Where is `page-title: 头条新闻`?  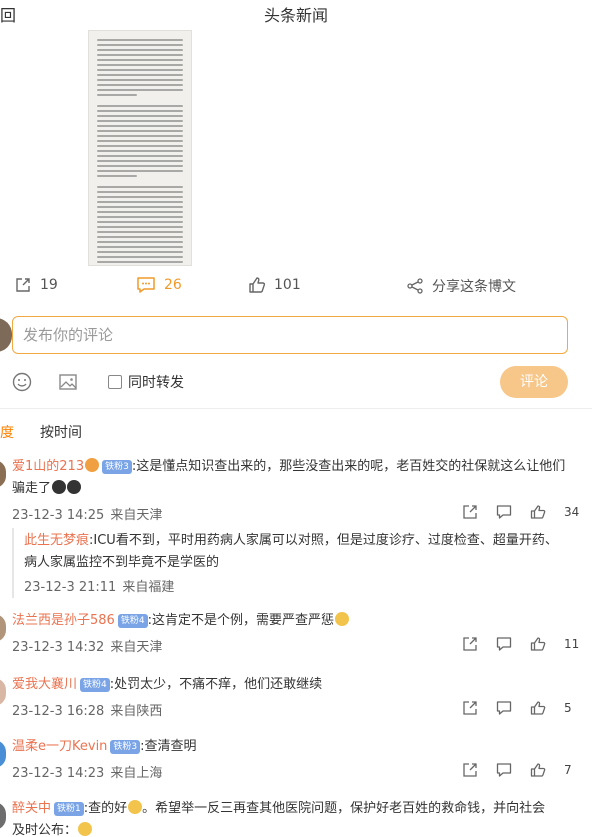
page-title: 头条新闻 is located at coordinates (295, 15).